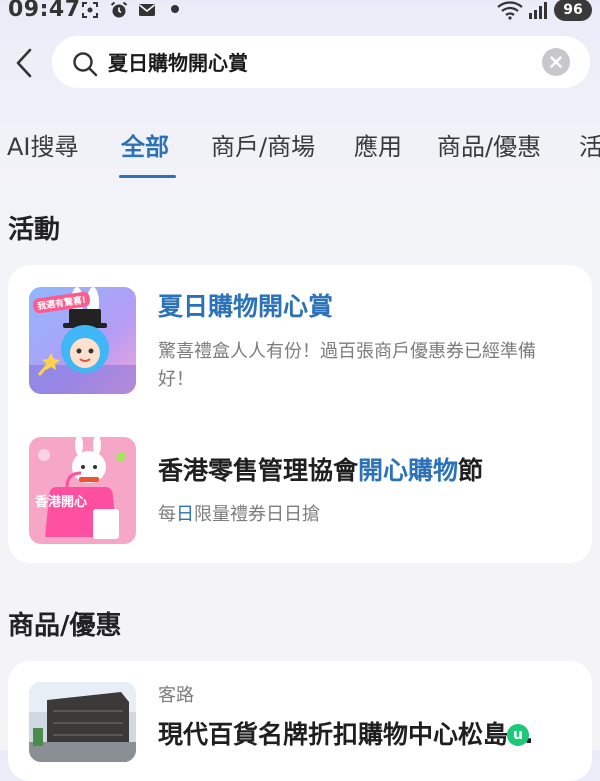  What do you see at coordinates (258, 470) in the screenshot?
I see `festival-title-prefix: 香港零售管理協會` at bounding box center [258, 470].